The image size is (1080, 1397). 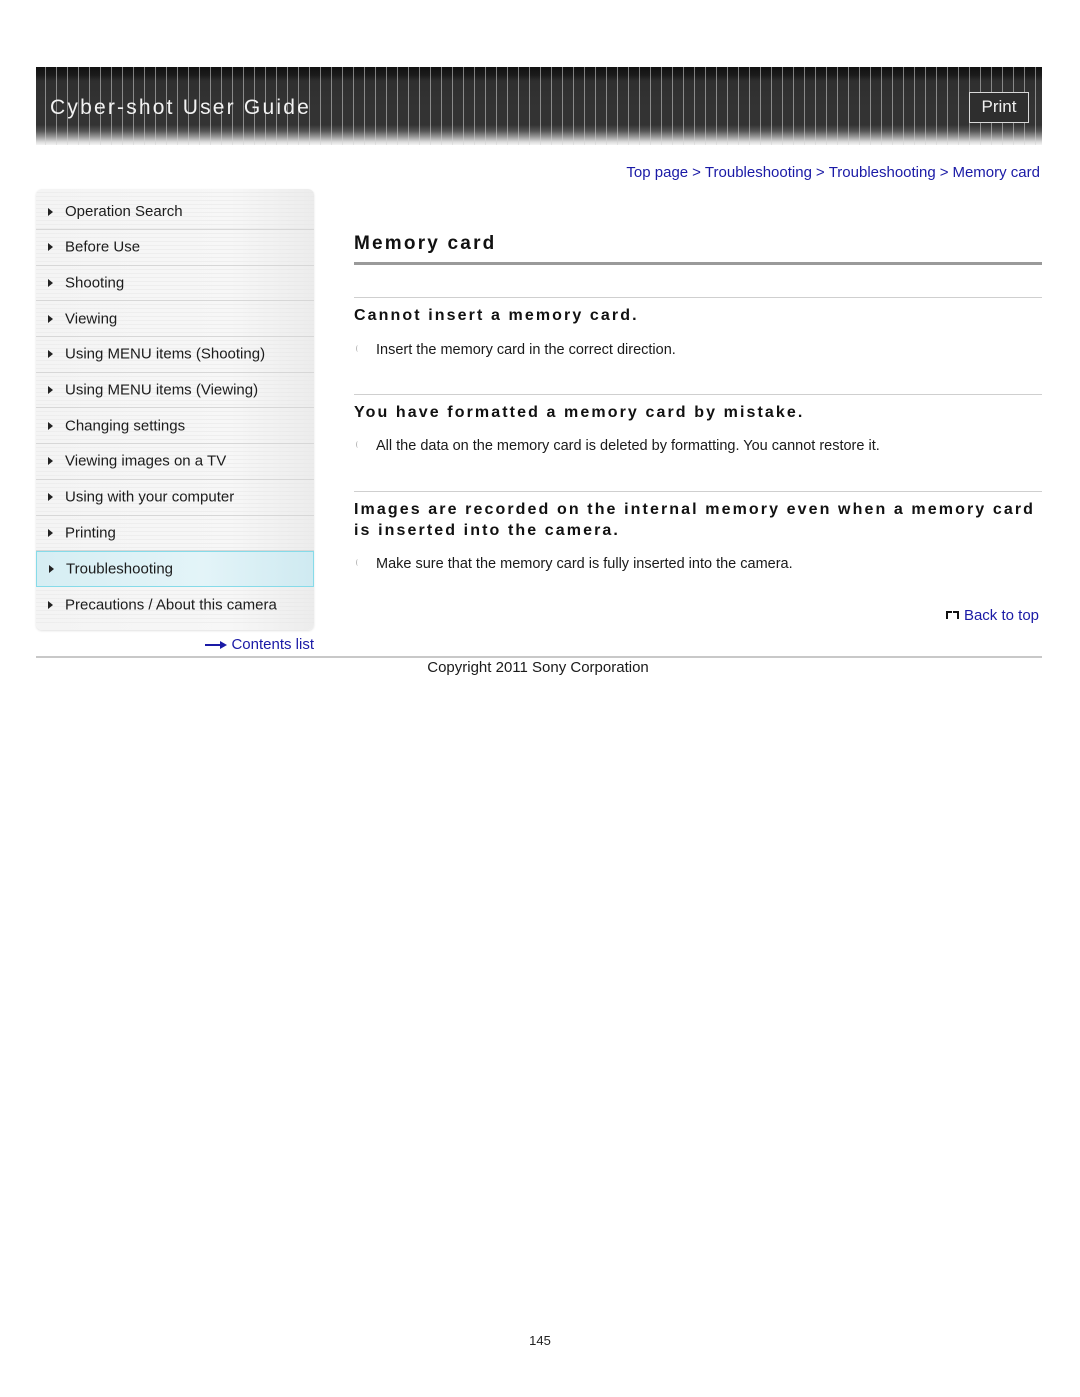 What do you see at coordinates (175, 248) in the screenshot?
I see `sidebar-item-before-use: Before Use` at bounding box center [175, 248].